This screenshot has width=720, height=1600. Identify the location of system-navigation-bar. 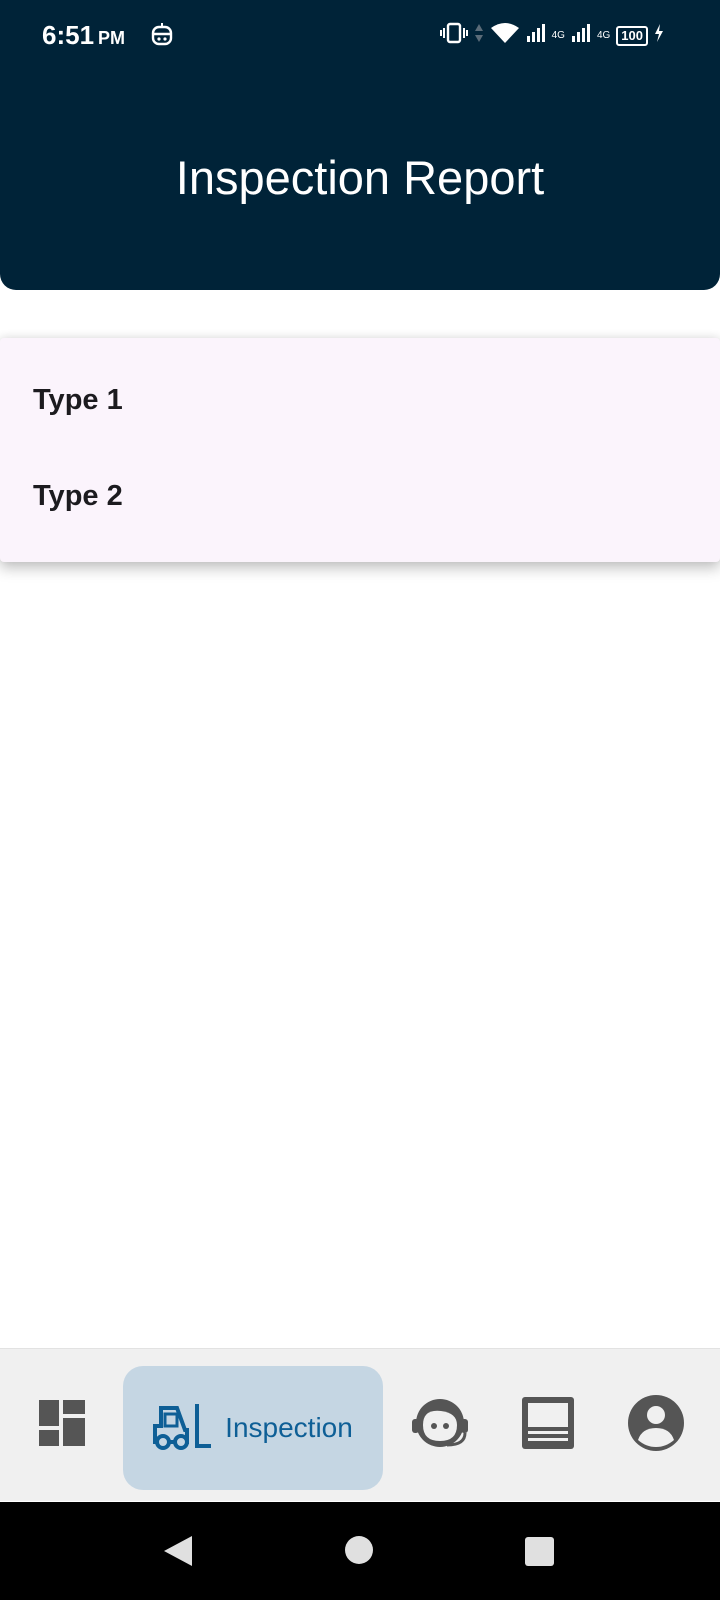
(360, 1551).